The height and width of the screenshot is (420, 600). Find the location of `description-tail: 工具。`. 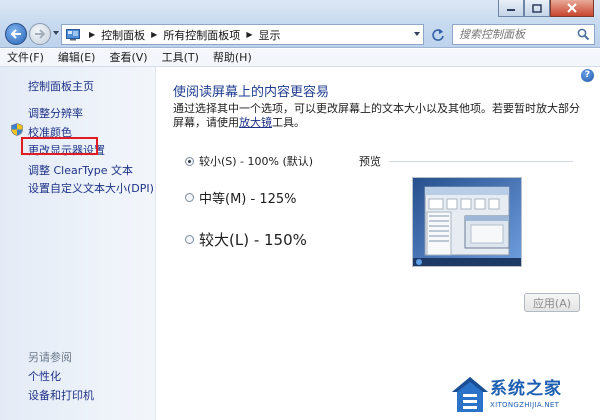

description-tail: 工具。 is located at coordinates (288, 122).